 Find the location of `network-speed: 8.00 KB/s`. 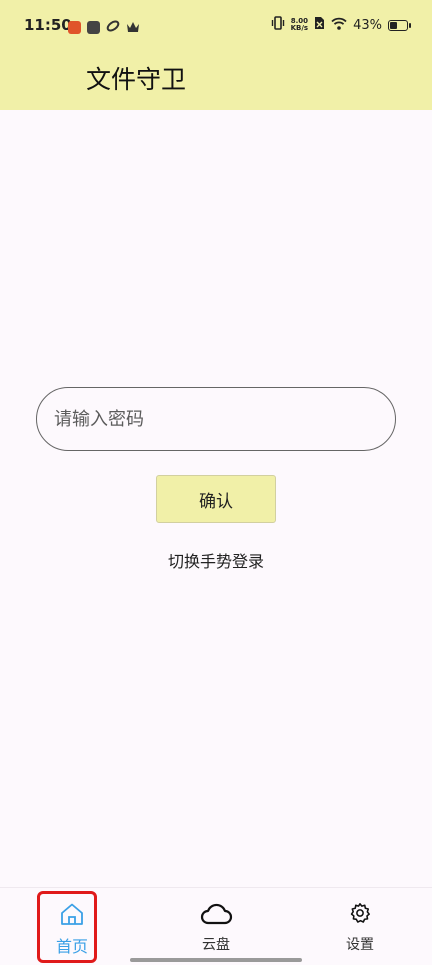

network-speed: 8.00 KB/s is located at coordinates (299, 25).